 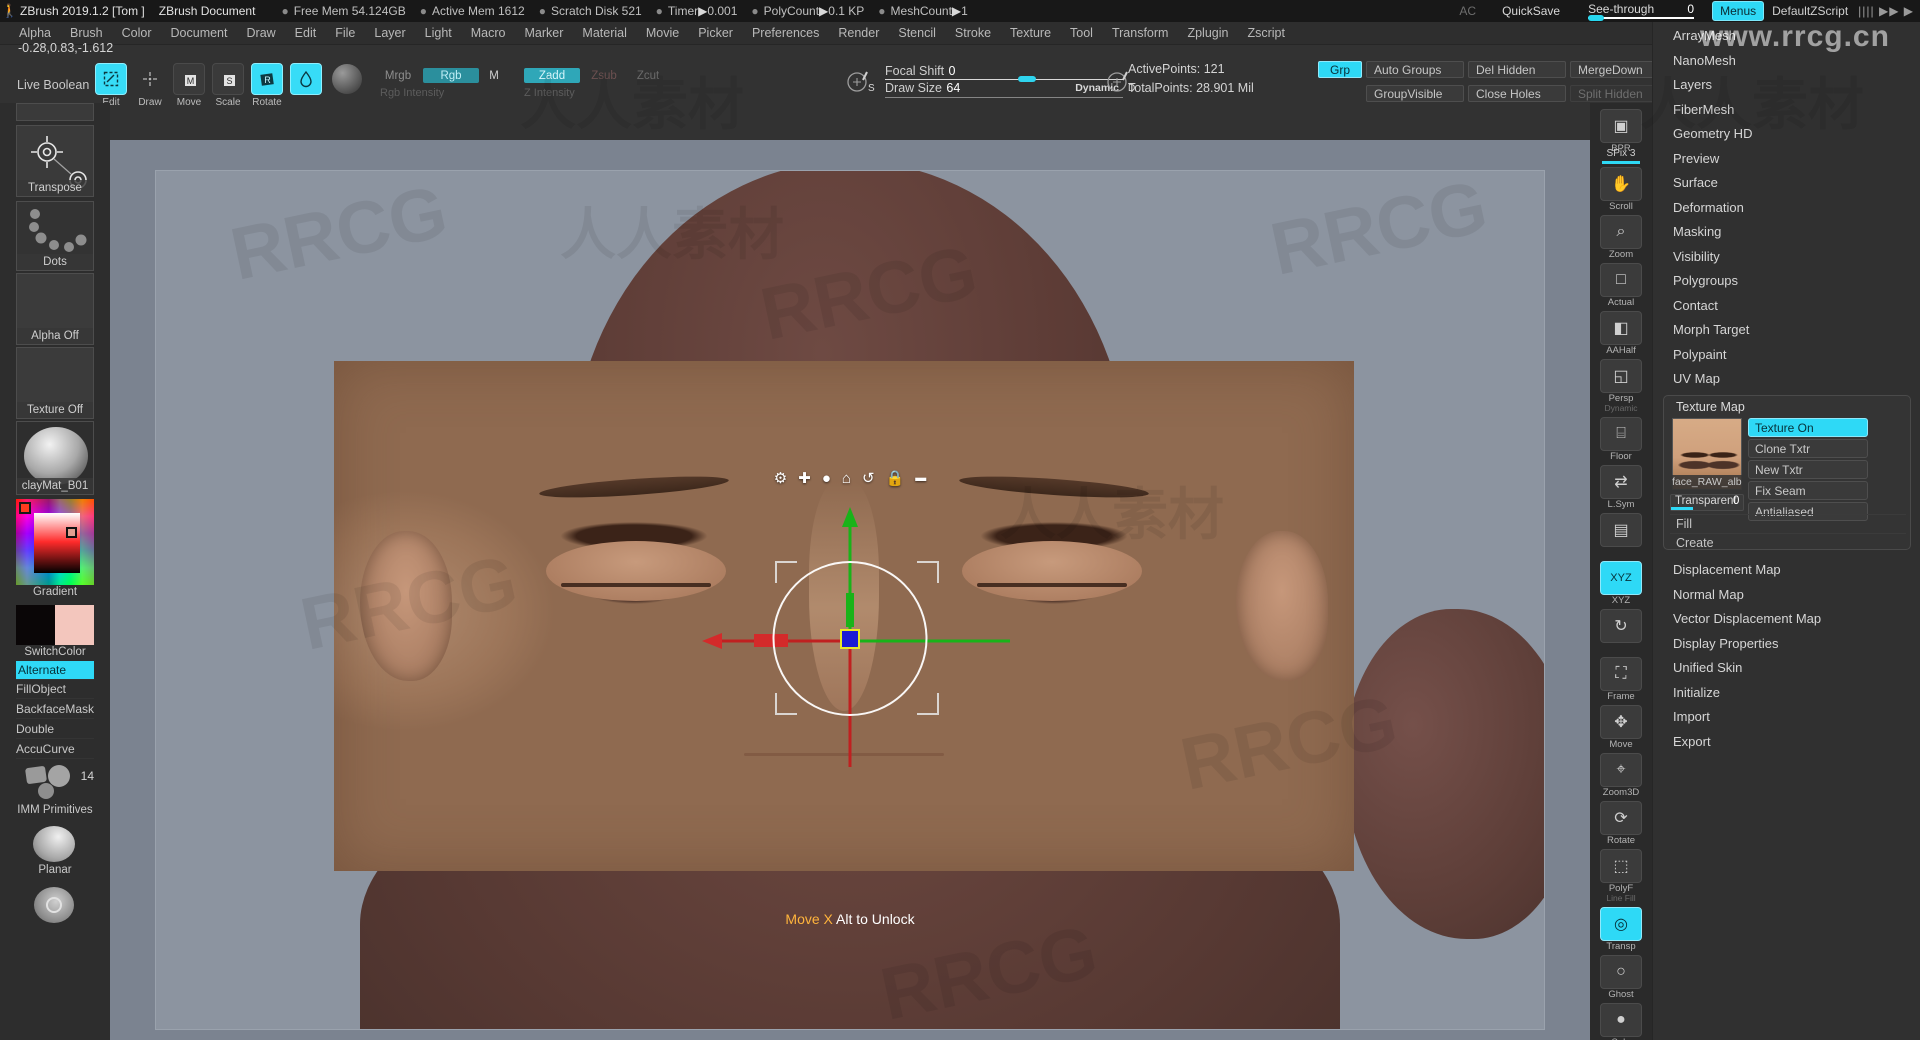 I want to click on rotate-button: R, so click(x=267, y=79).